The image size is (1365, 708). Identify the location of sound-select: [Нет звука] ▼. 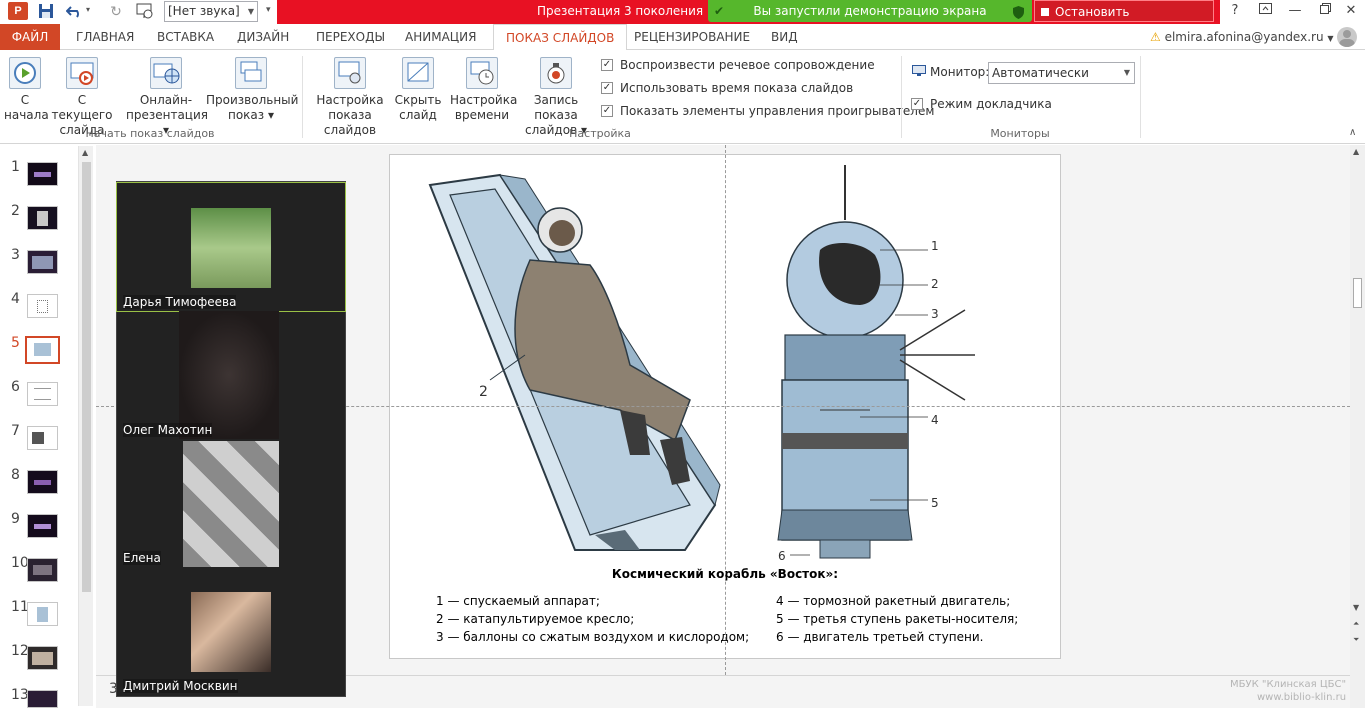
(211, 11).